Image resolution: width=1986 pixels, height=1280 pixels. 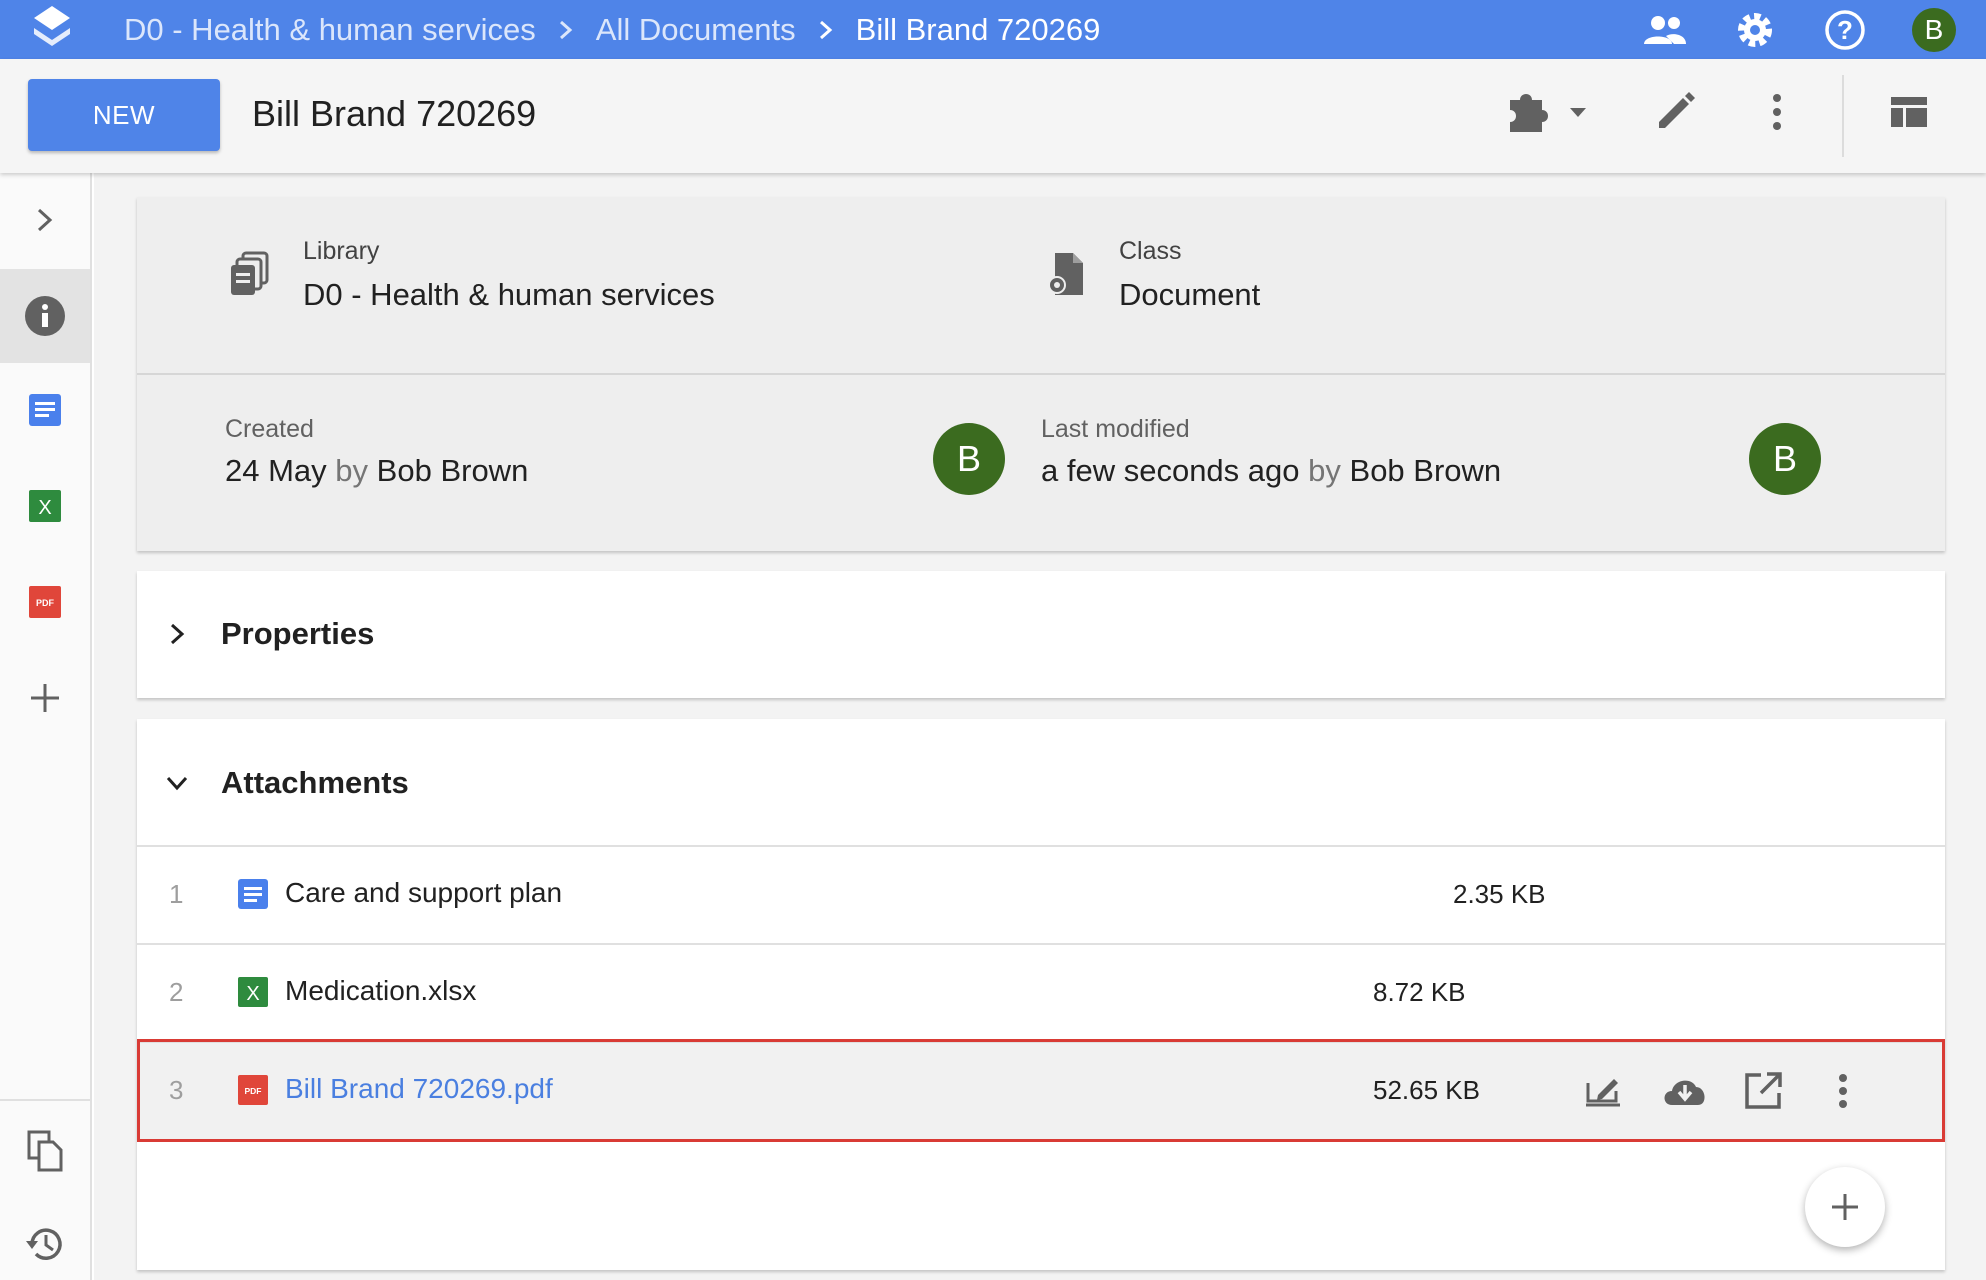 I want to click on modified-label: Last modified, so click(x=1115, y=429).